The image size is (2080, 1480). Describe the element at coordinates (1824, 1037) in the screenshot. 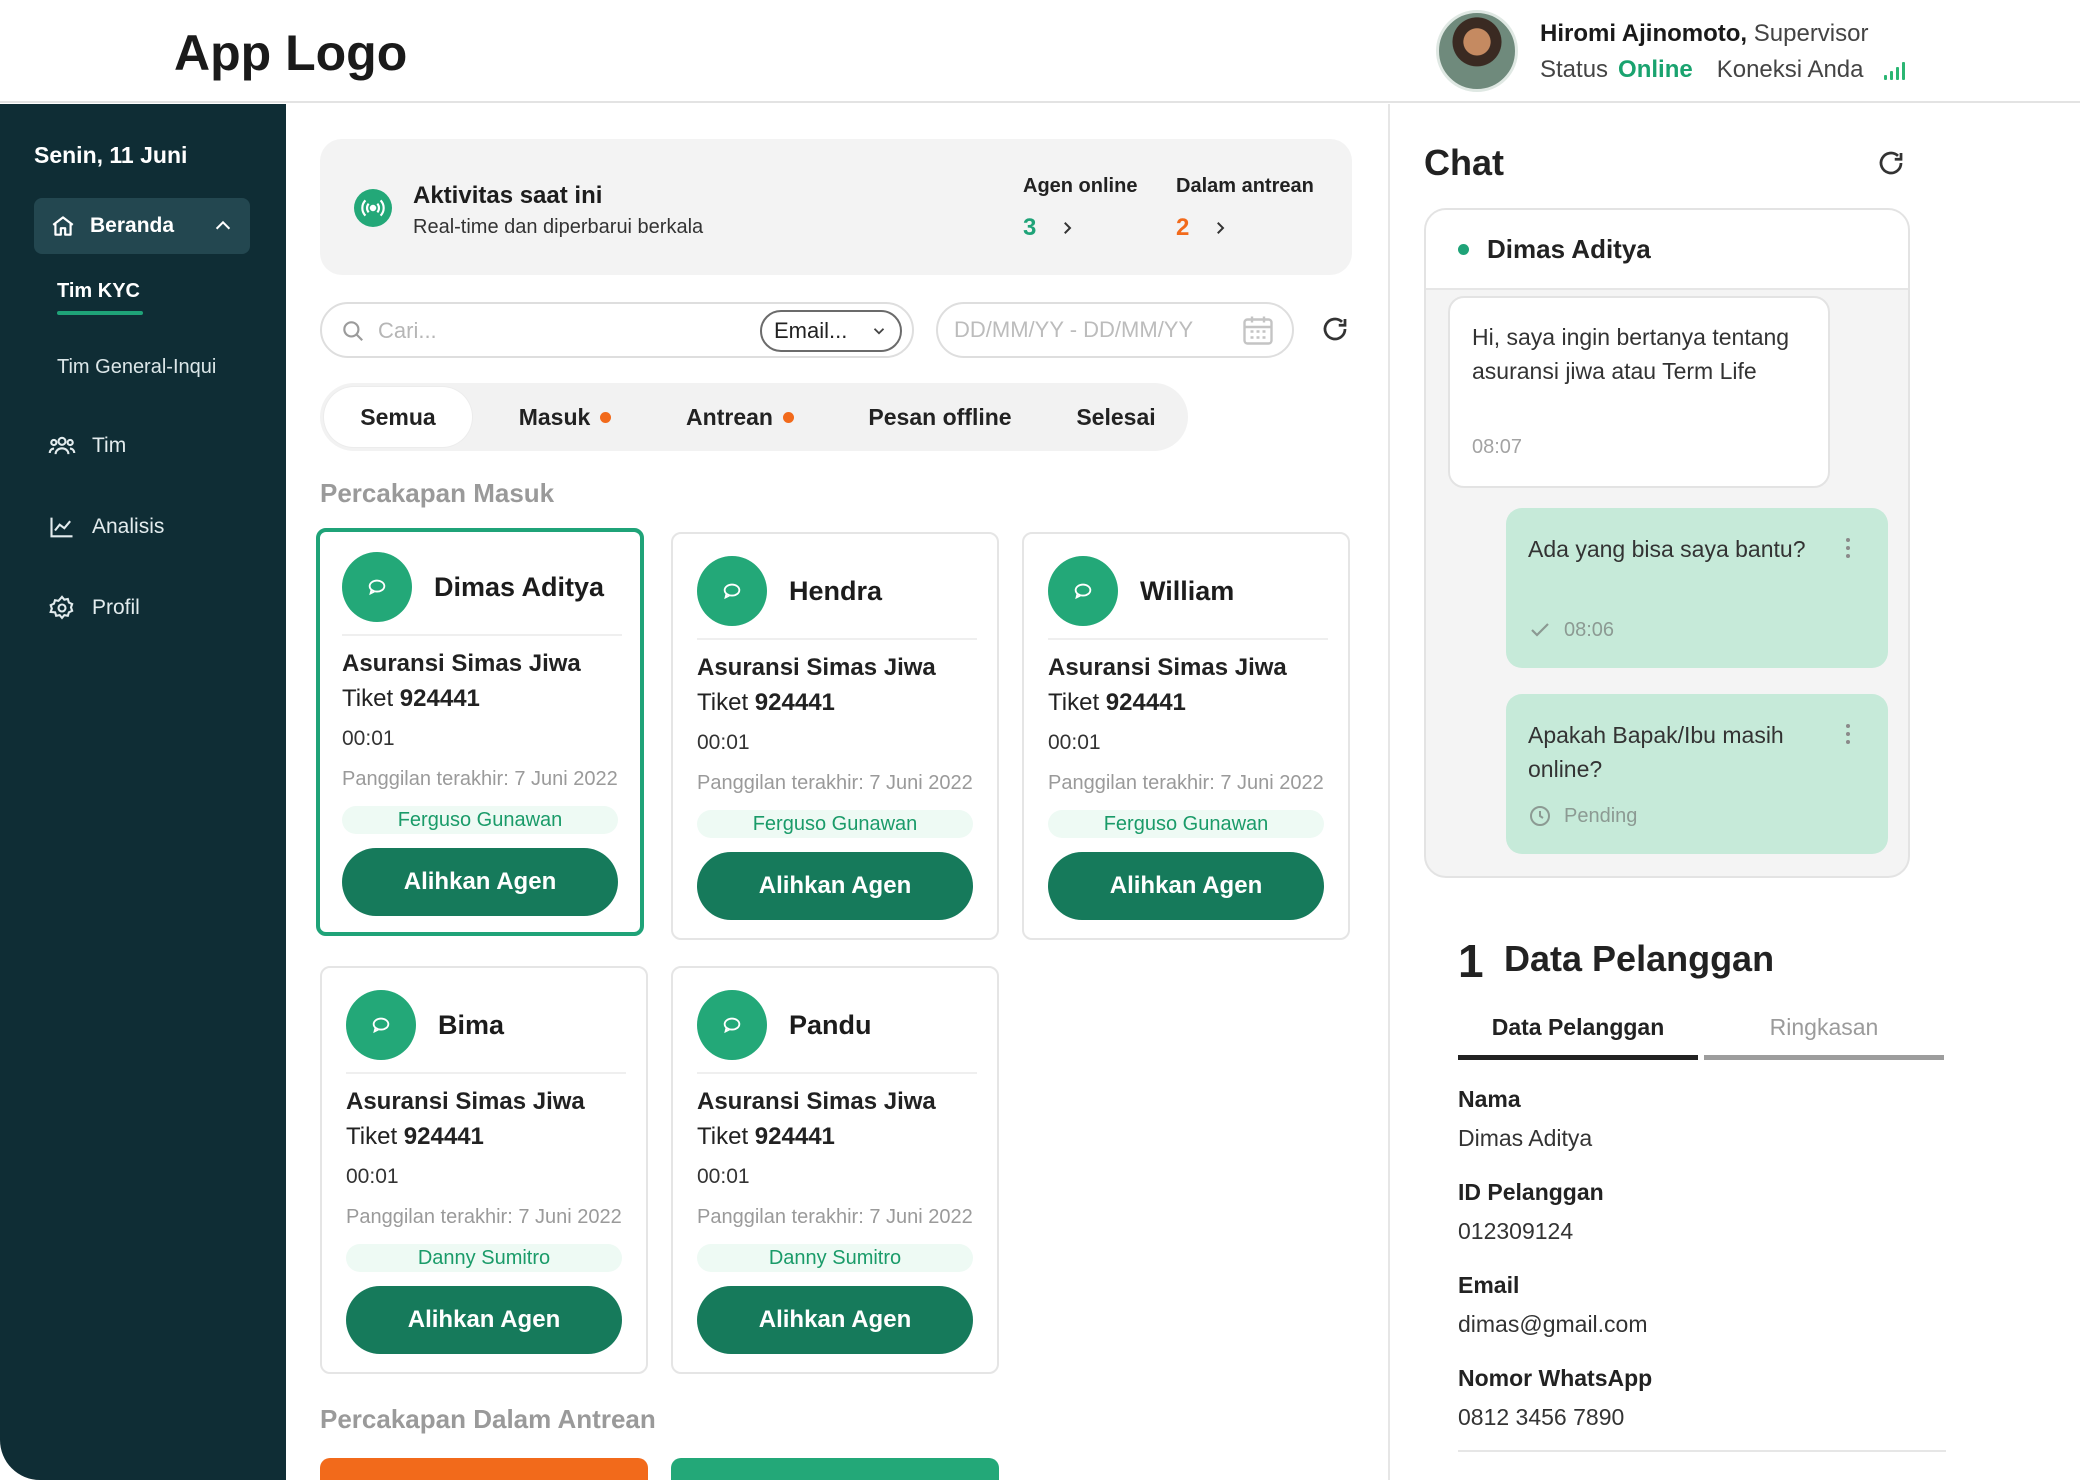

I see `tab-ringkasan: Ringkasan` at that location.